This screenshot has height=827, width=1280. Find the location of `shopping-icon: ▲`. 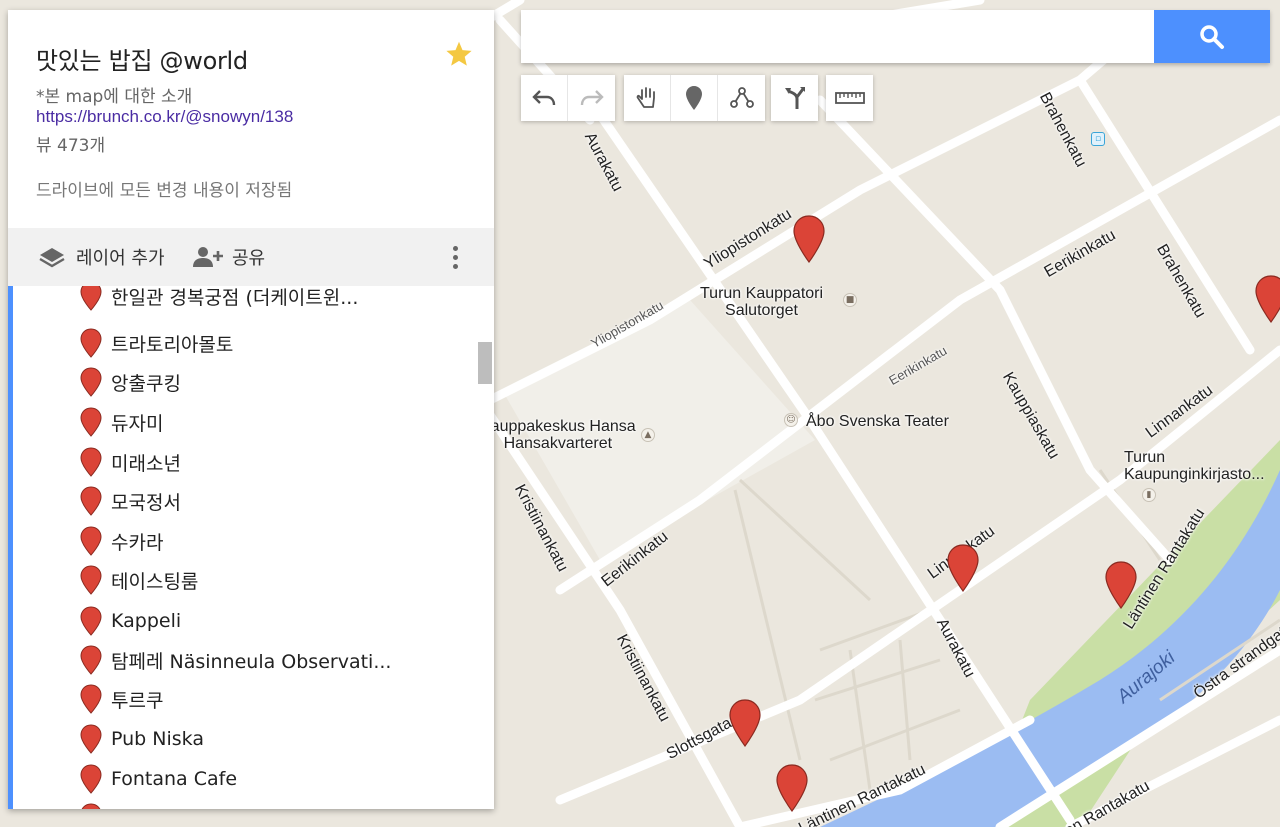

shopping-icon: ▲ is located at coordinates (648, 435).